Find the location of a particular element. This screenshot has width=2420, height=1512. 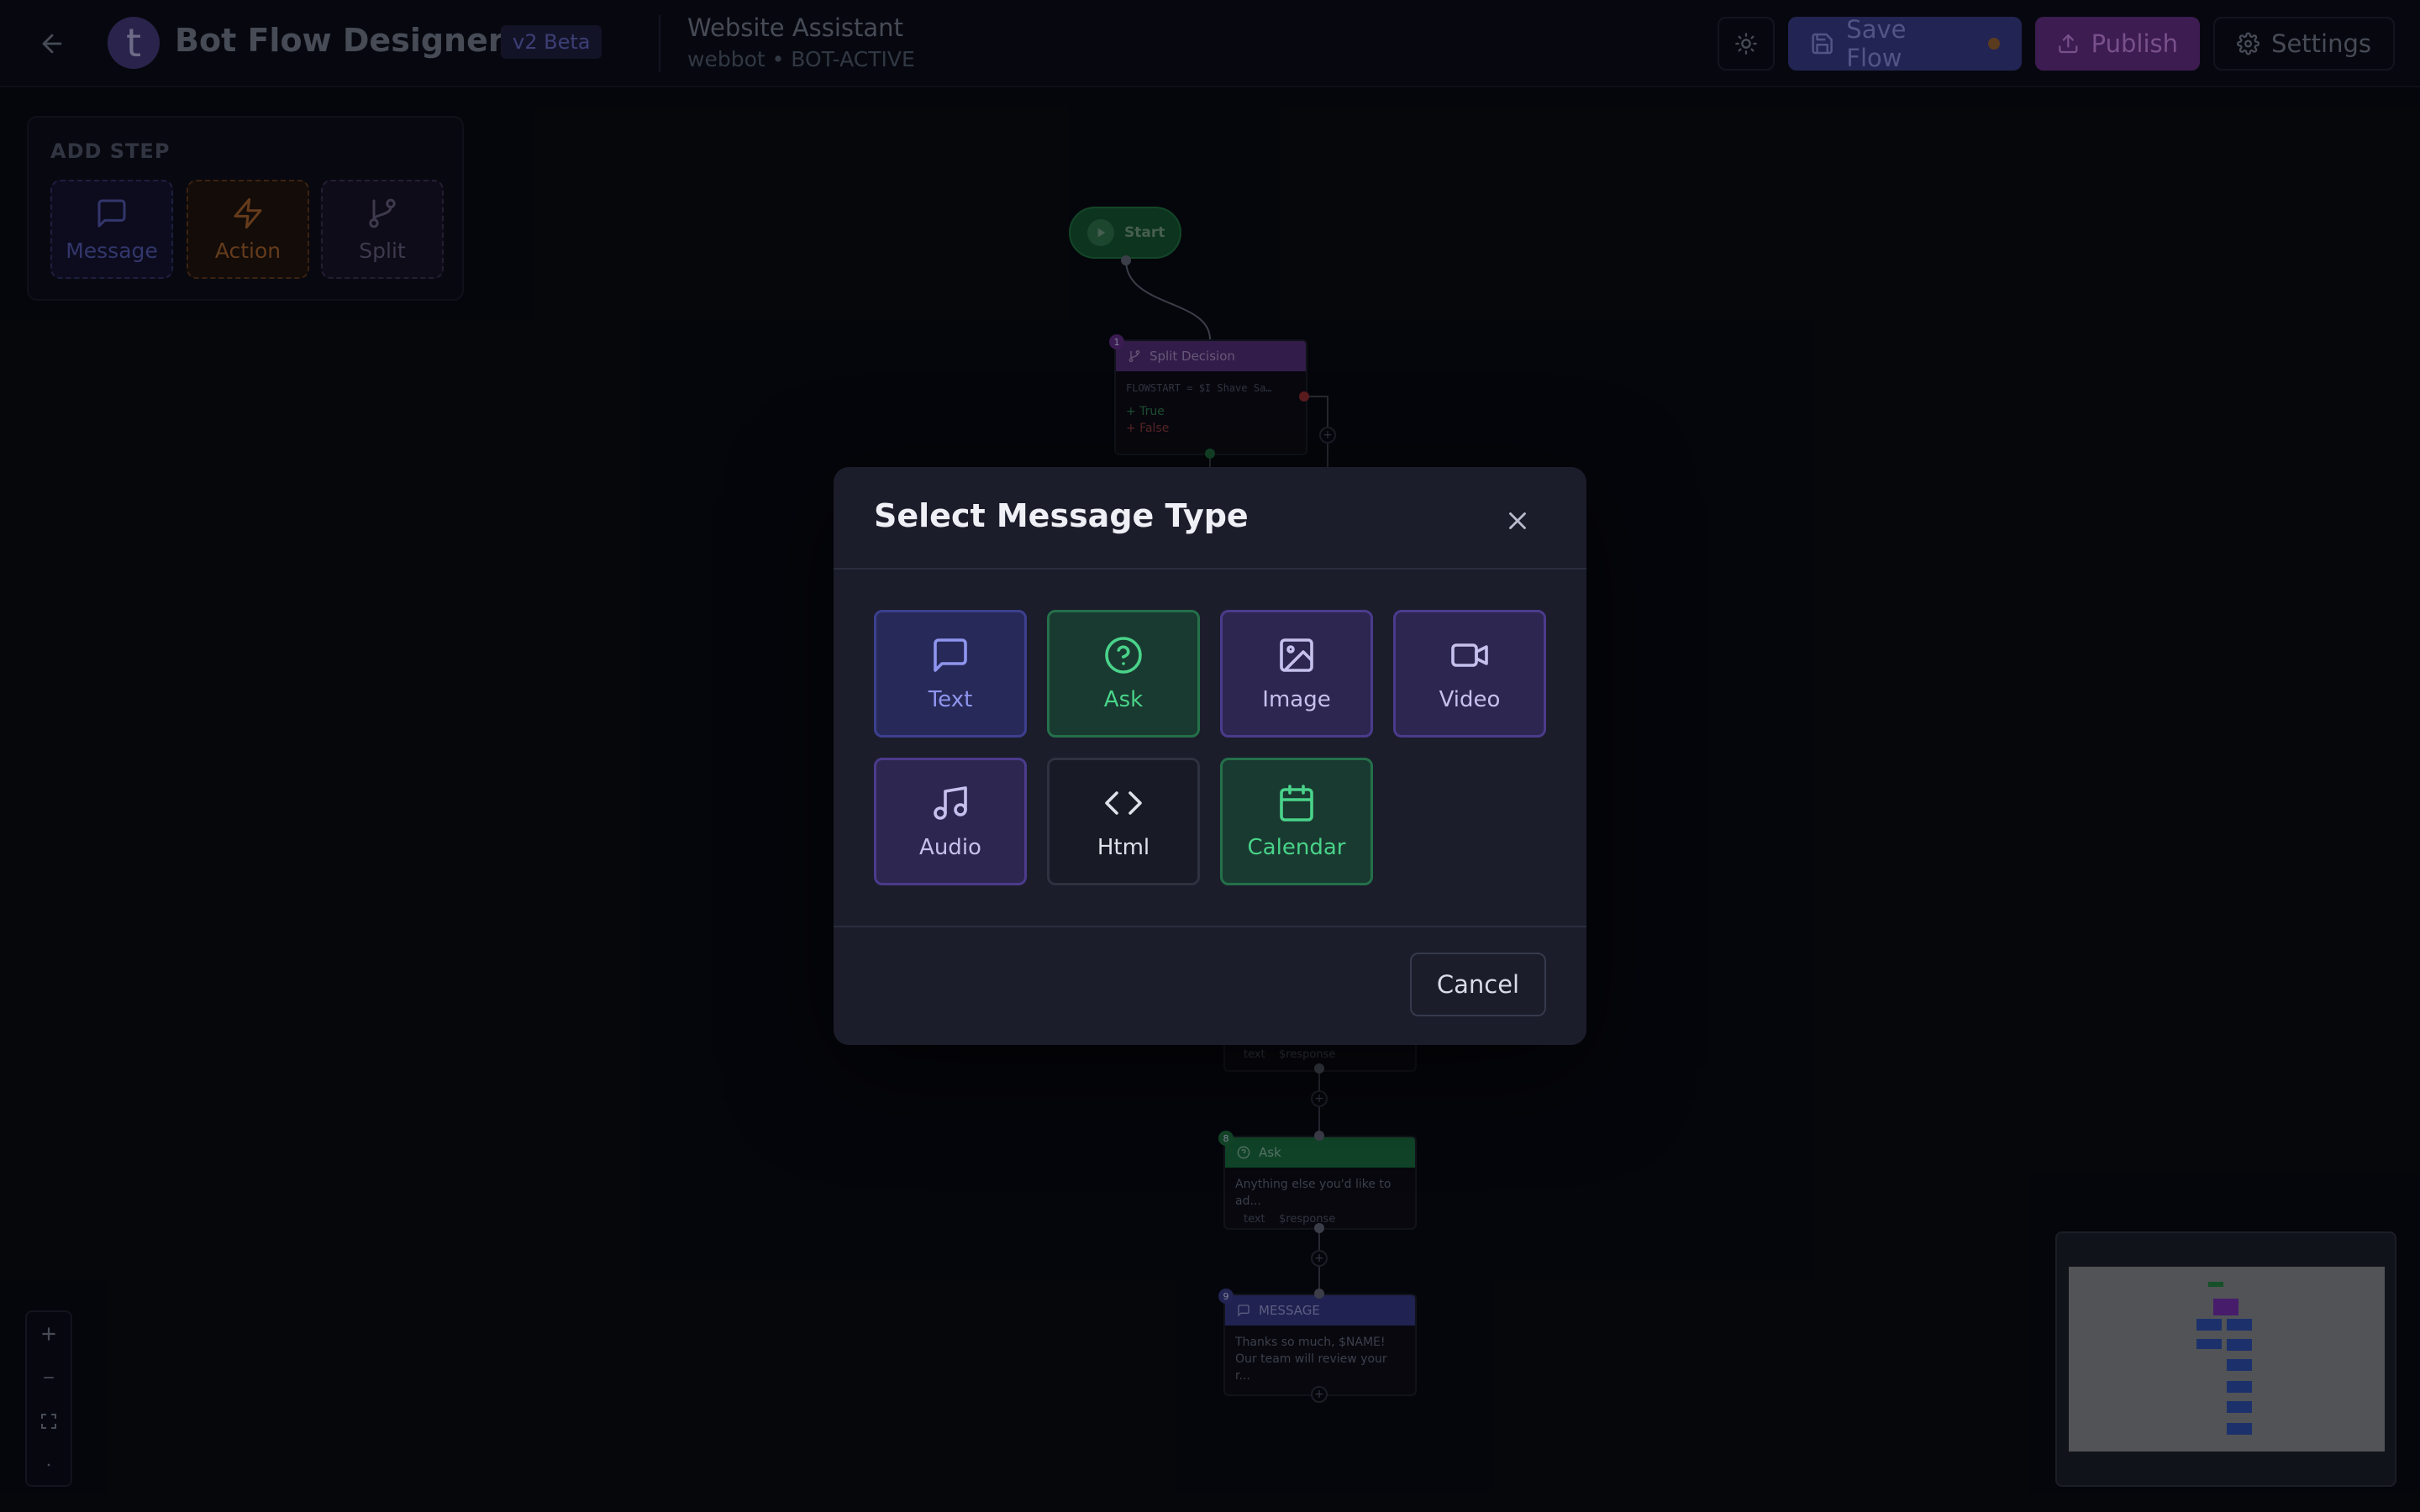

message-type-image: Image is located at coordinates (1296, 674).